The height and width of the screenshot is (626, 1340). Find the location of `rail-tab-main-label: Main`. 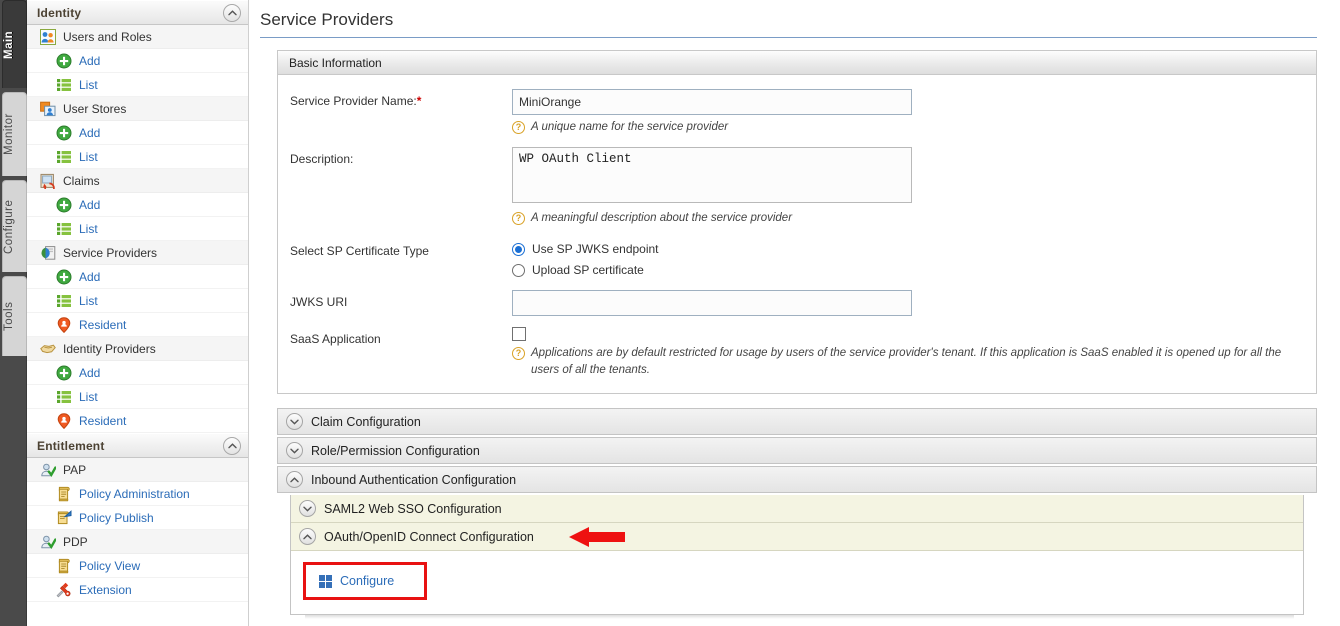

rail-tab-main-label: Main is located at coordinates (9, 44).